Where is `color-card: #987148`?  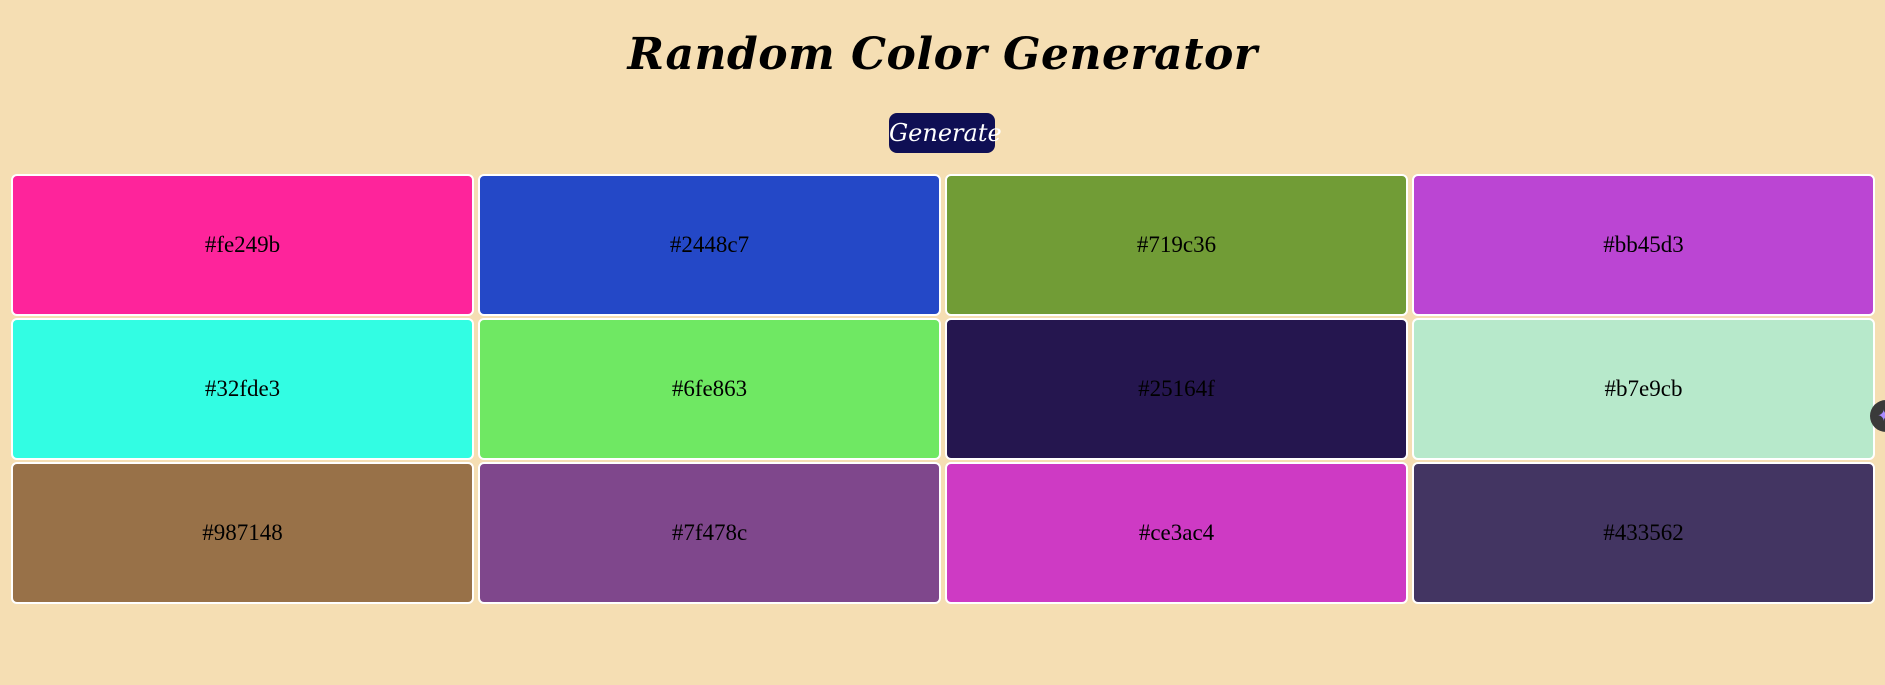
color-card: #987148 is located at coordinates (242, 533).